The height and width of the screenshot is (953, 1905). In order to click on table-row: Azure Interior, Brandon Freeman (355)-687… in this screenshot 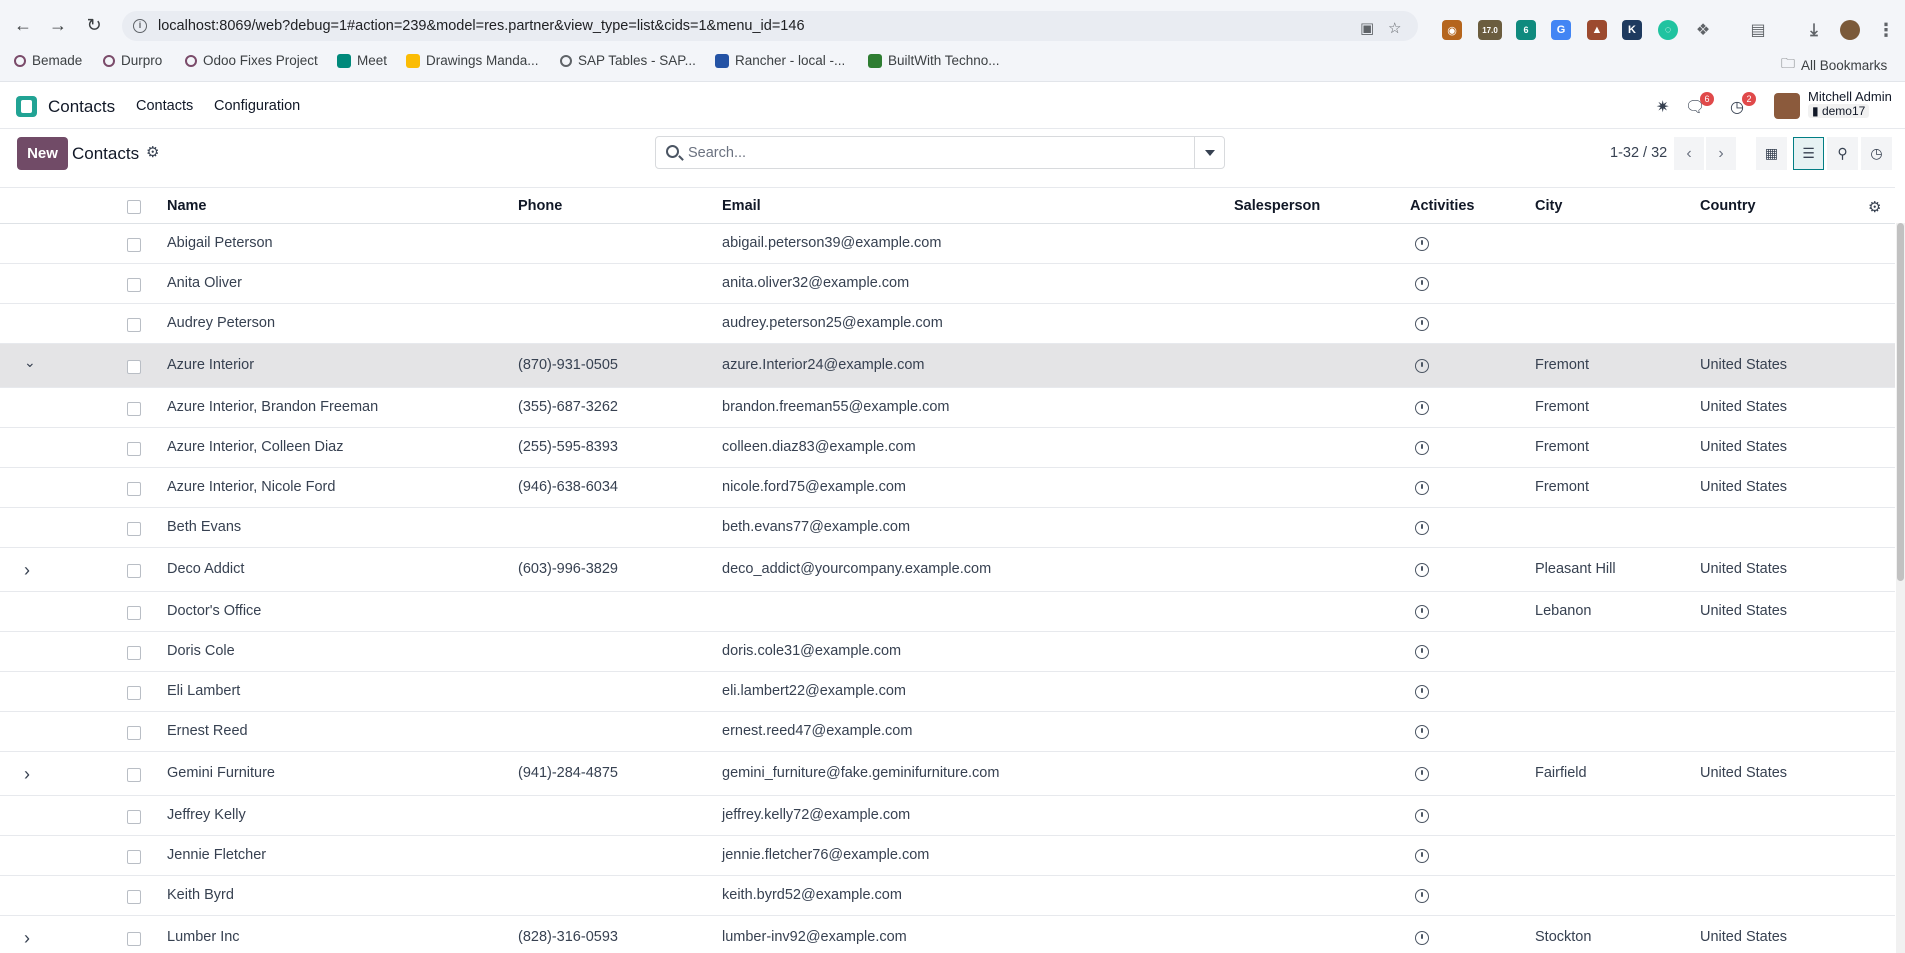, I will do `click(947, 408)`.